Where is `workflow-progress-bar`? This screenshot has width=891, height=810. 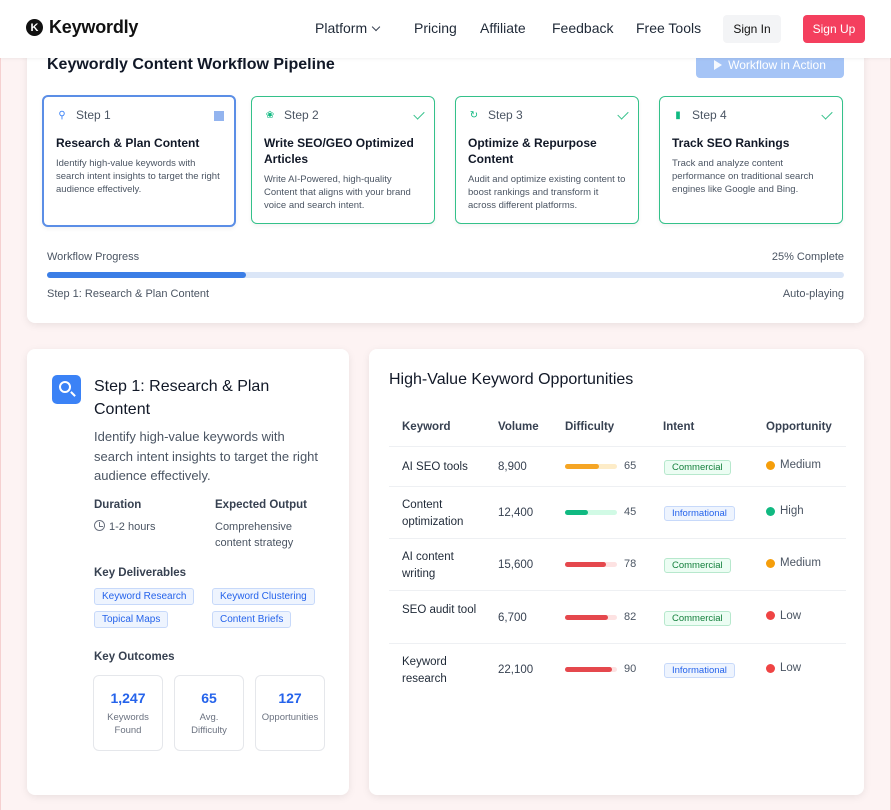 workflow-progress-bar is located at coordinates (445, 275).